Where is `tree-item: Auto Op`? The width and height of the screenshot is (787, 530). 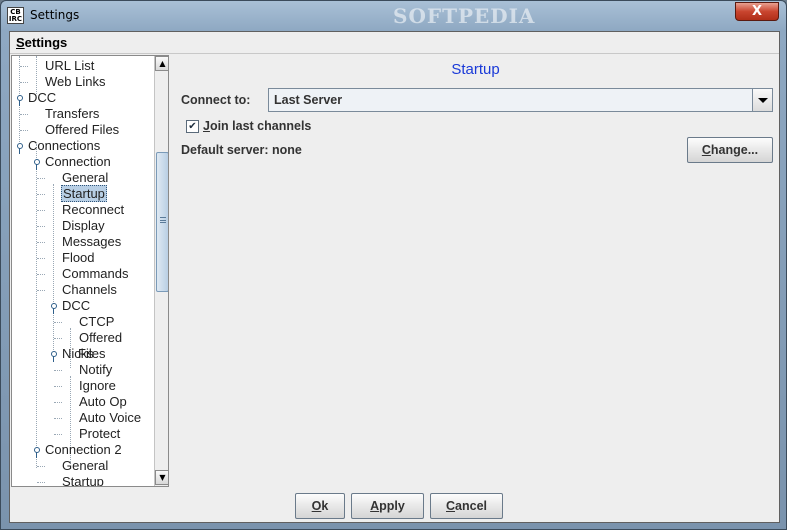
tree-item: Auto Op is located at coordinates (103, 402).